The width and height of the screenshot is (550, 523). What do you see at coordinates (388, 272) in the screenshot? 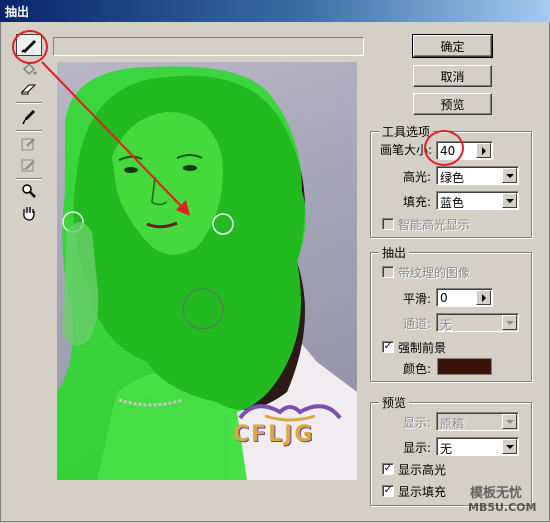
I see `textured-image-checkbox` at bounding box center [388, 272].